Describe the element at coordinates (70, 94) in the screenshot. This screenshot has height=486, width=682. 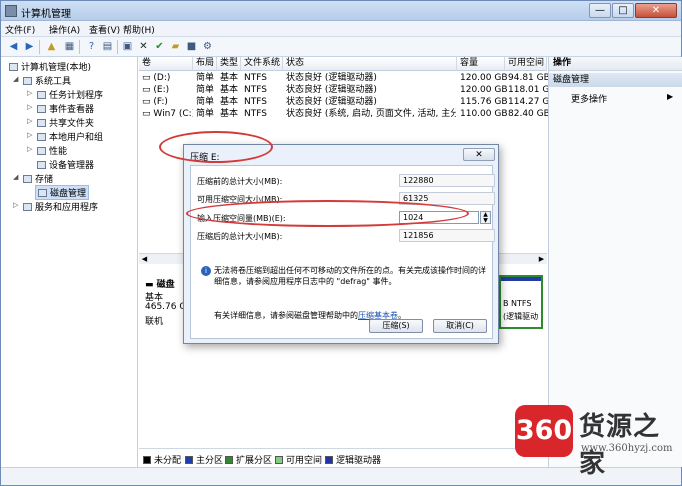
I see `tree-task-scheduler: 任务计划程序` at that location.